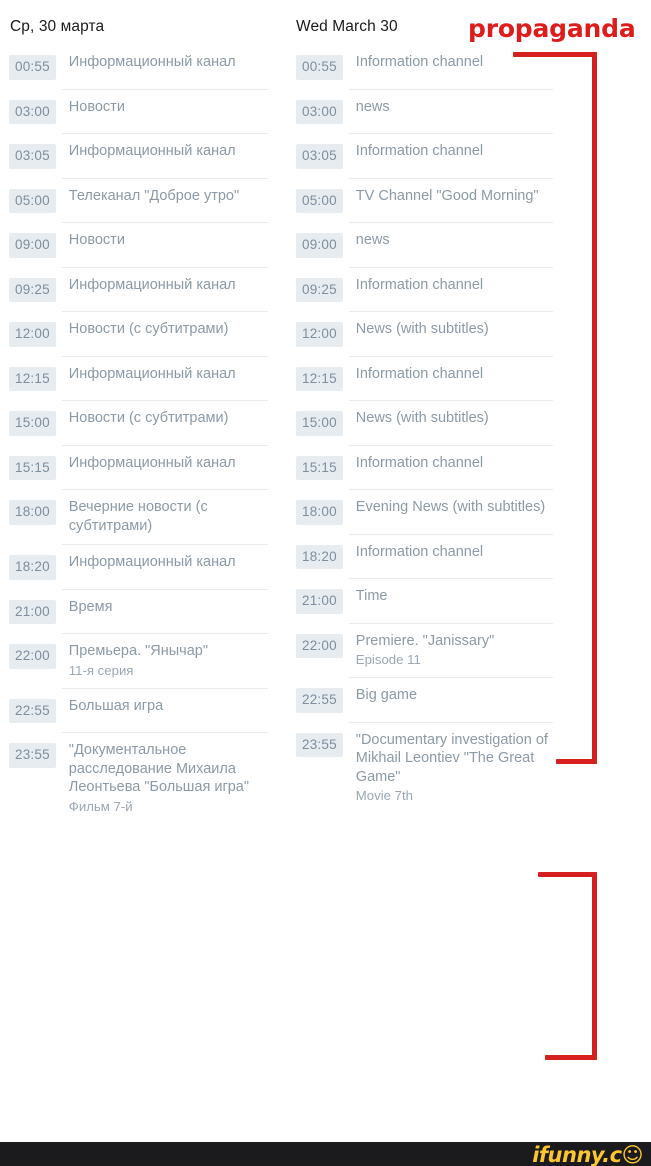 The height and width of the screenshot is (1166, 651). Describe the element at coordinates (430, 600) in the screenshot. I see `schedule-row: 21:00 Time` at that location.